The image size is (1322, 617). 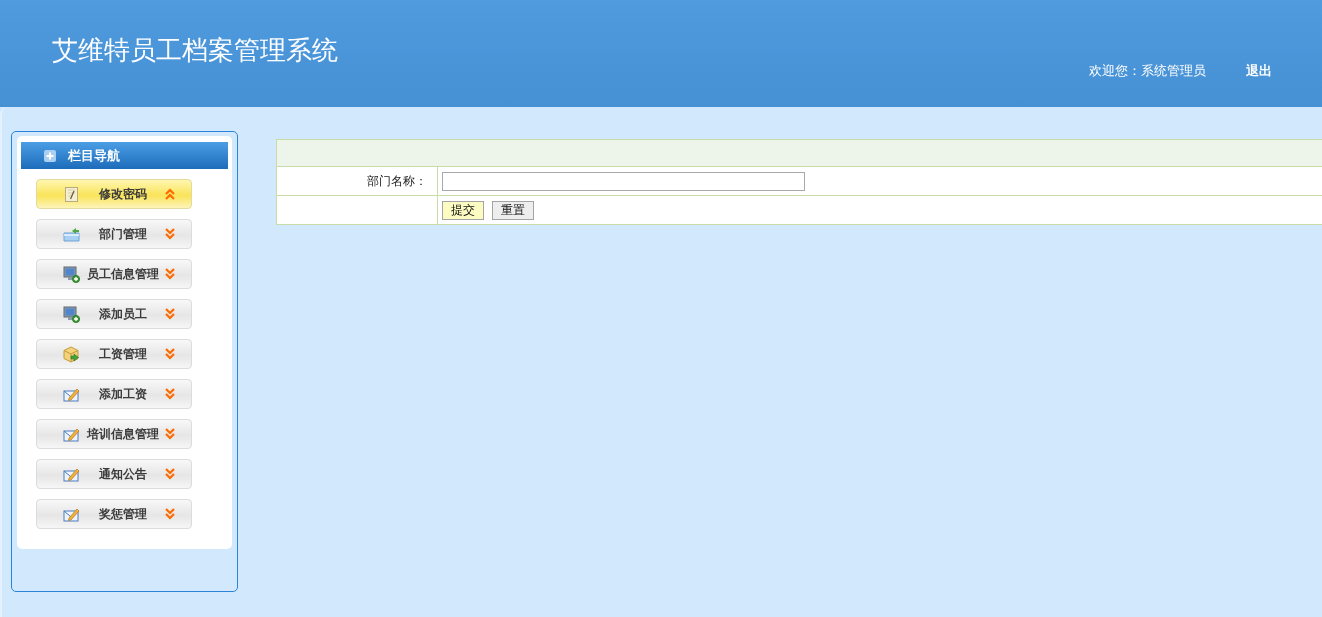 I want to click on field-label: 部门名称：, so click(x=397, y=180).